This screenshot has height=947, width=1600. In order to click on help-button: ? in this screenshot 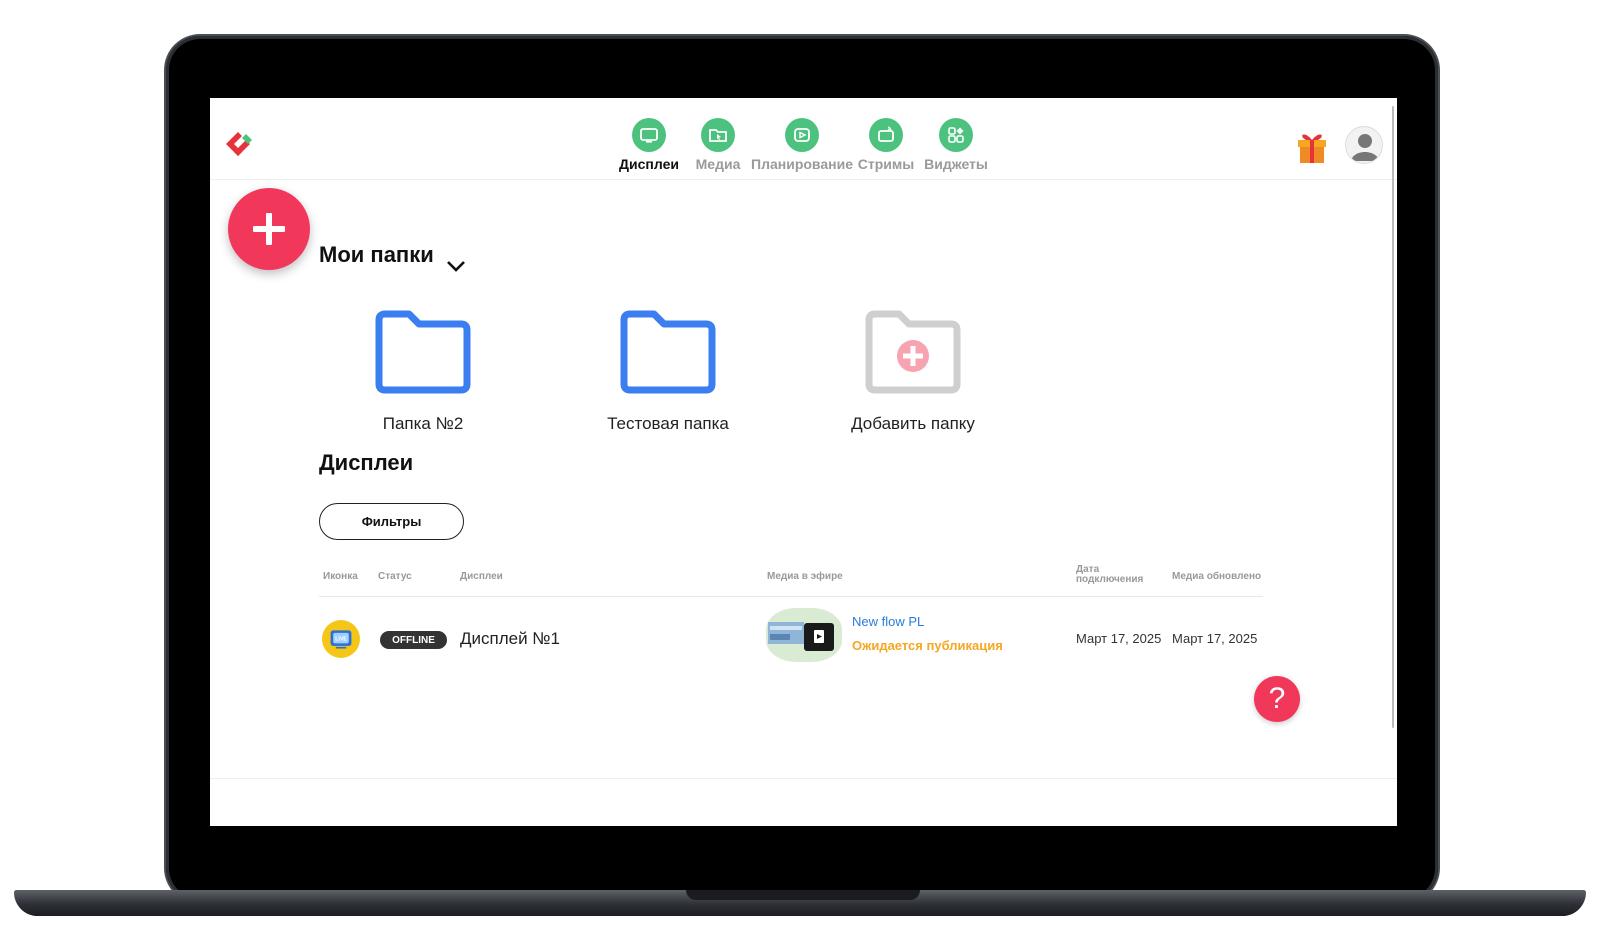, I will do `click(1277, 699)`.